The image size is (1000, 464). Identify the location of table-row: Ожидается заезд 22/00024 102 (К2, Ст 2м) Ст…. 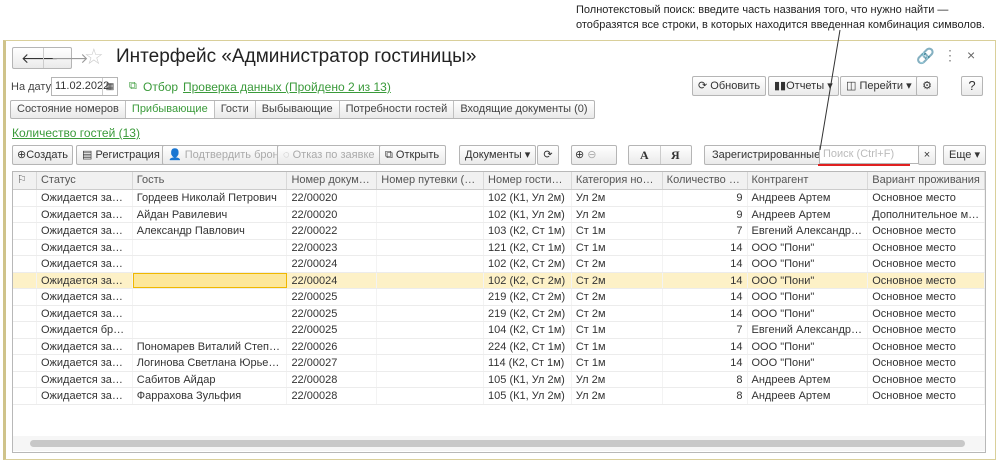
(499, 280).